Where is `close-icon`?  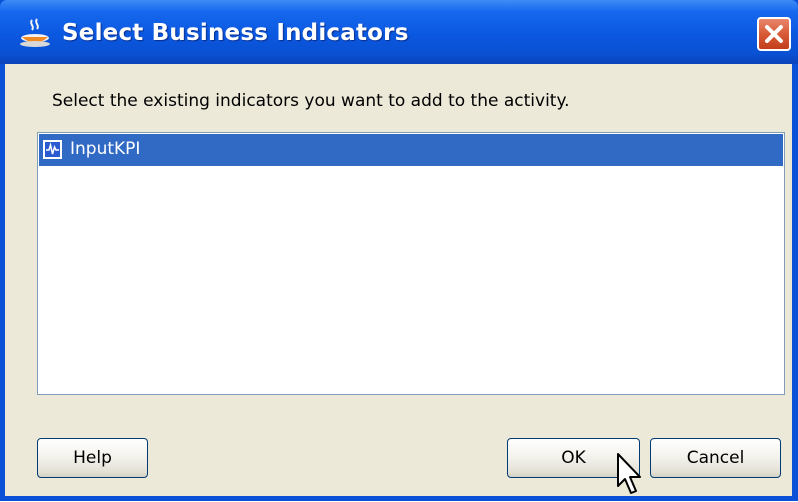
close-icon is located at coordinates (774, 34).